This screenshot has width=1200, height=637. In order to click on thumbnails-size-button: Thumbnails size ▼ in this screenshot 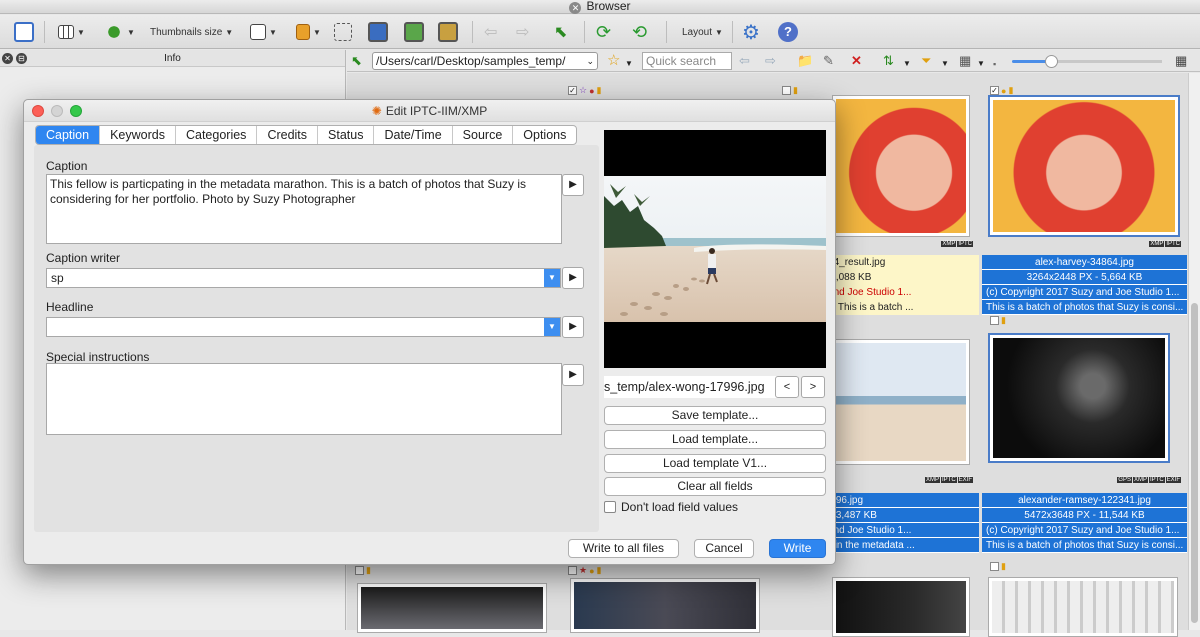, I will do `click(191, 32)`.